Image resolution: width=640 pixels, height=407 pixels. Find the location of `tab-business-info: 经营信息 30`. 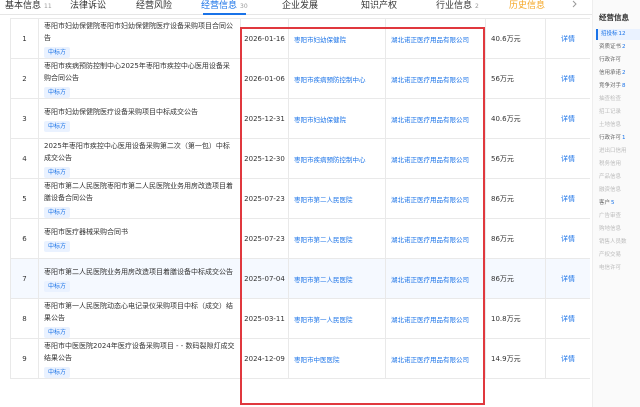

tab-business-info: 经营信息 30 is located at coordinates (224, 7).